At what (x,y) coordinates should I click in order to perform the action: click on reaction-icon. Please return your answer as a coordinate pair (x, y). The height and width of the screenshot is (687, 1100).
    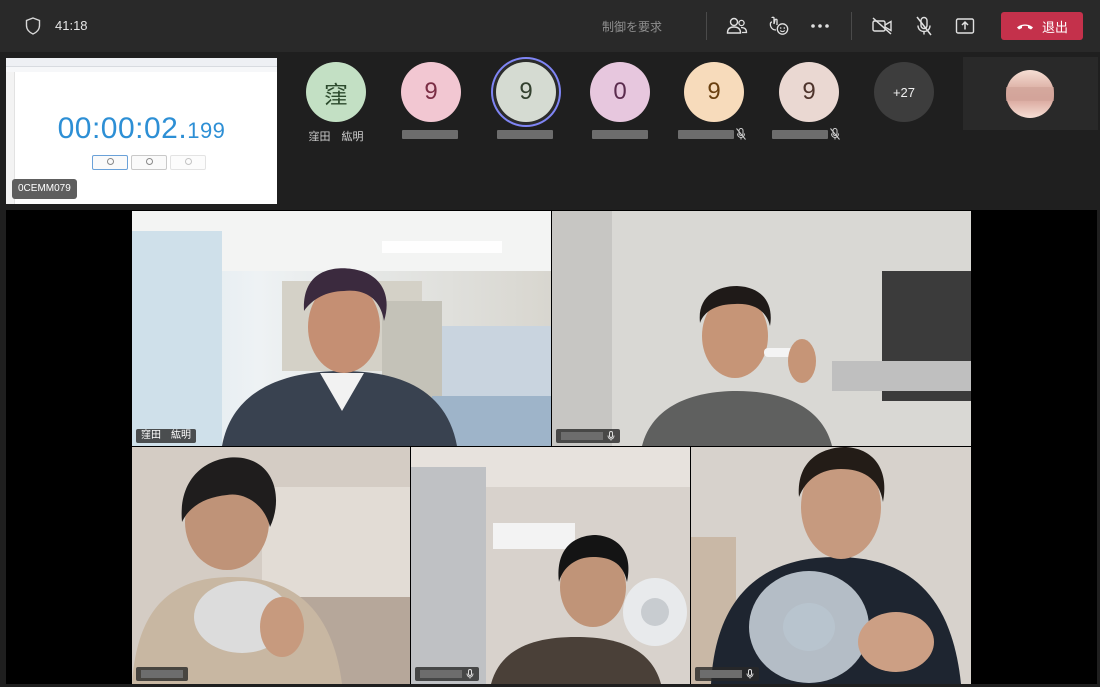
    Looking at the image, I should click on (779, 25).